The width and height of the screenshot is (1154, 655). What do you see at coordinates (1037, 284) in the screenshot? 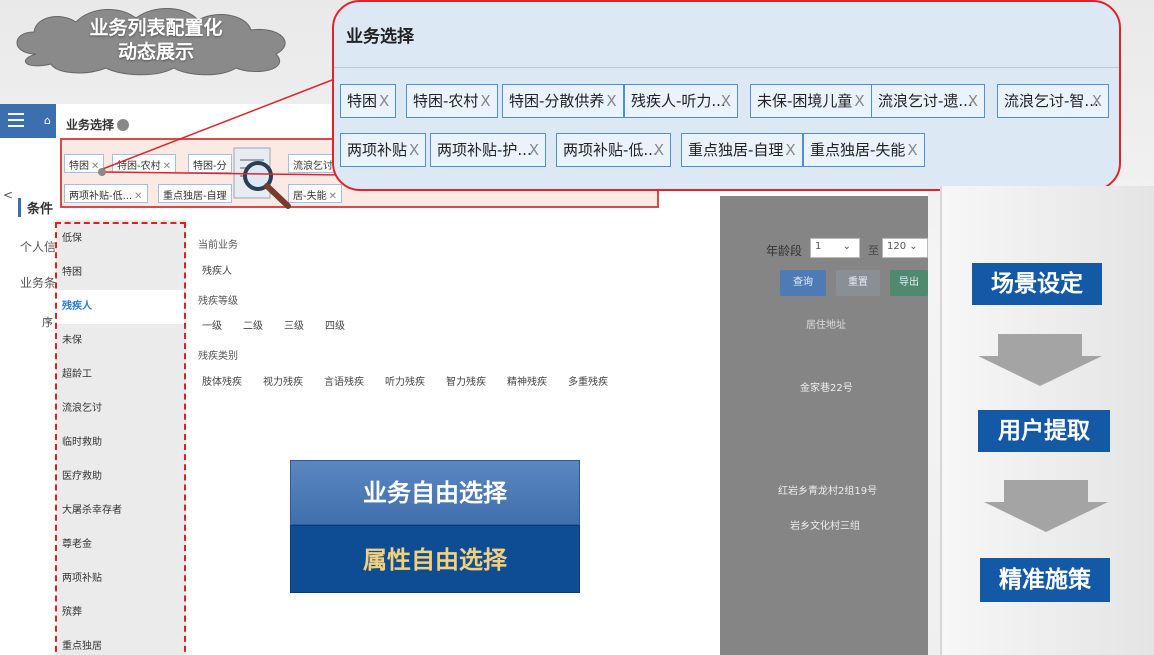
I see `step-scene-setting: 场景设定` at bounding box center [1037, 284].